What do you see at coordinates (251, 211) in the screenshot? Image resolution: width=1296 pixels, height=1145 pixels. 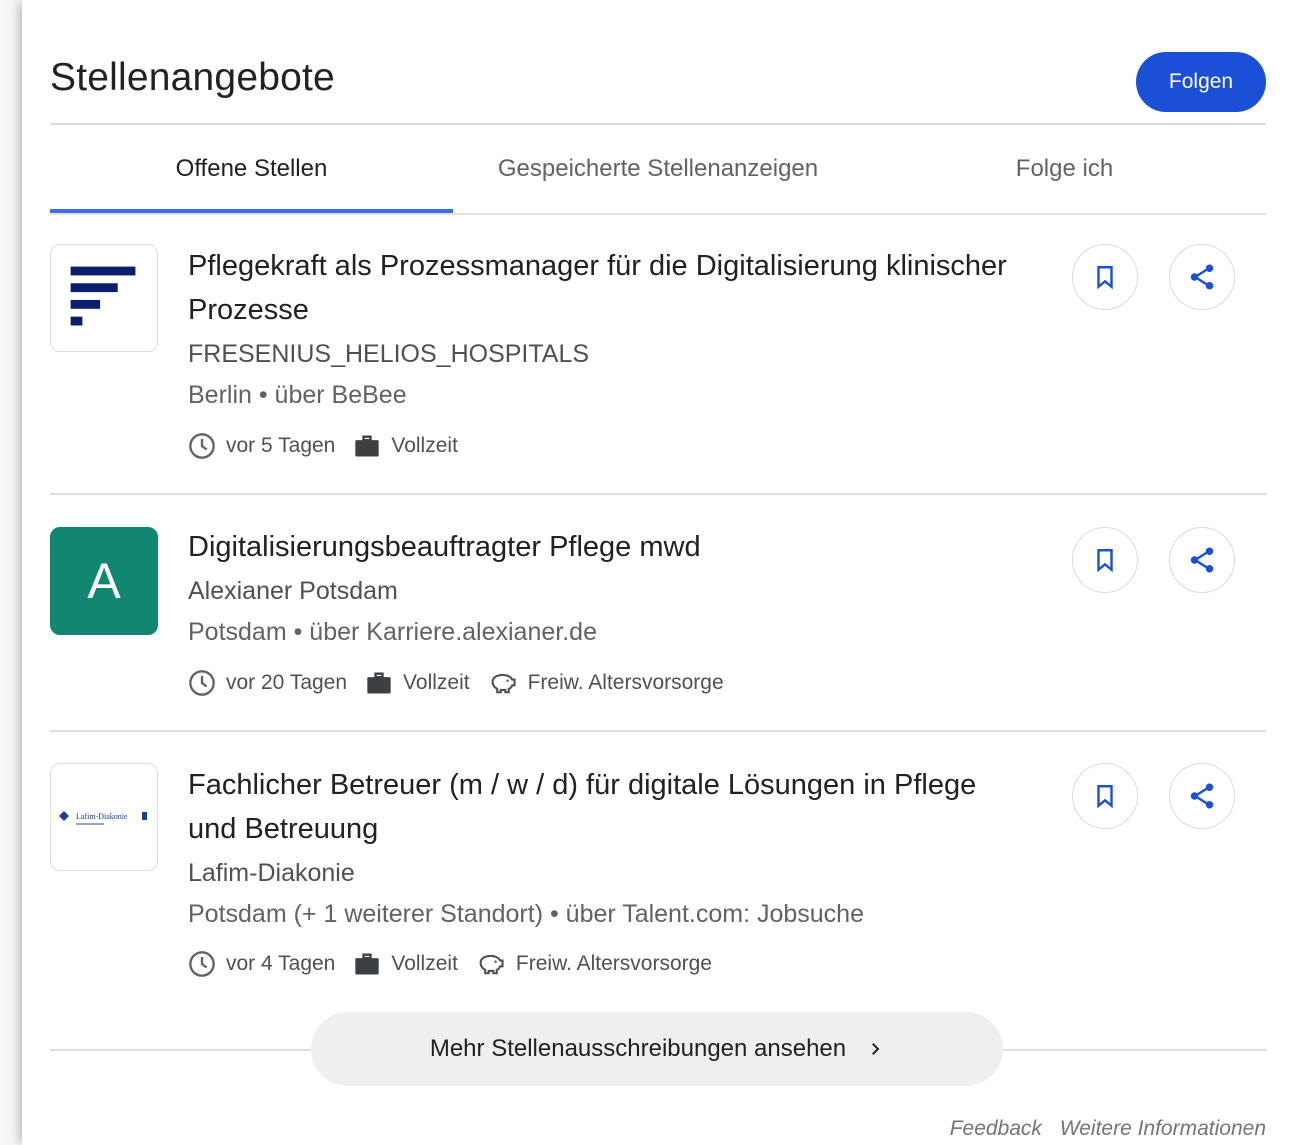 I see `active-tab-indicator` at bounding box center [251, 211].